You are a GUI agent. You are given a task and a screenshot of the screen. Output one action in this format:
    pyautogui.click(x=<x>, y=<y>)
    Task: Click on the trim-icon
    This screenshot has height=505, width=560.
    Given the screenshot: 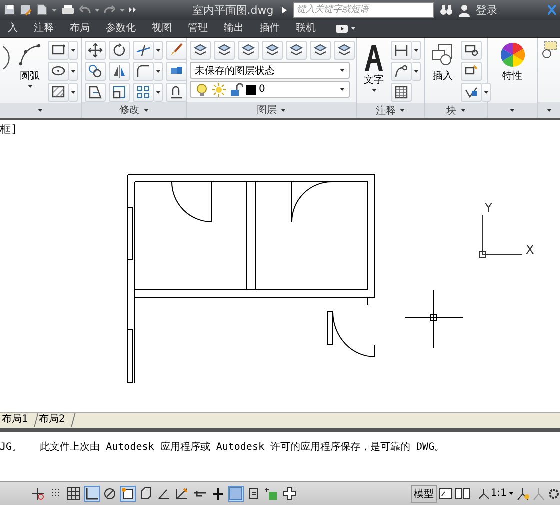 What is the action you would take?
    pyautogui.click(x=143, y=50)
    